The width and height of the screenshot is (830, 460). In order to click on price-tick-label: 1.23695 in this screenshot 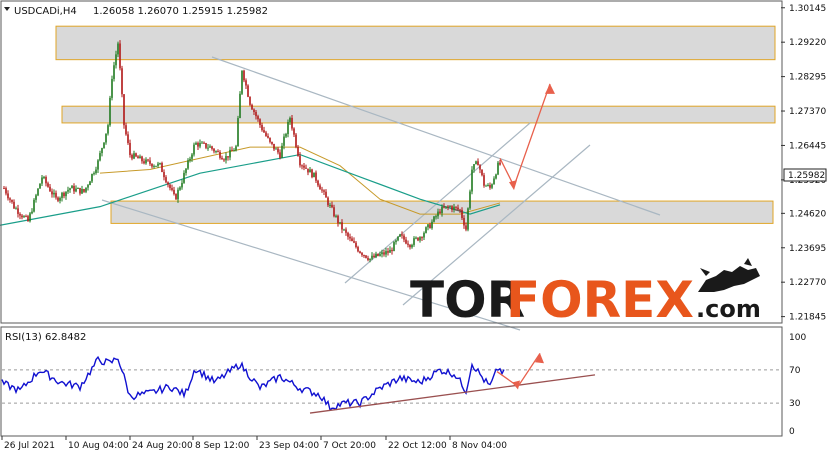, I will do `click(807, 249)`.